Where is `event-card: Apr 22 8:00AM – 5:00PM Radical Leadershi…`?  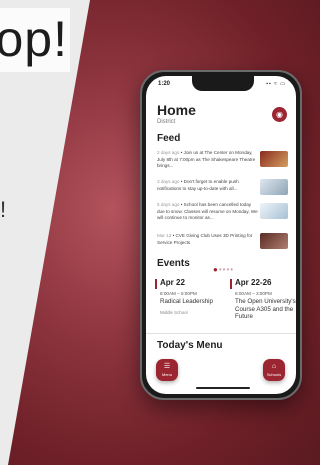
event-card: Apr 22 8:00AM – 5:00PM Radical Leadershi… is located at coordinates (191, 307).